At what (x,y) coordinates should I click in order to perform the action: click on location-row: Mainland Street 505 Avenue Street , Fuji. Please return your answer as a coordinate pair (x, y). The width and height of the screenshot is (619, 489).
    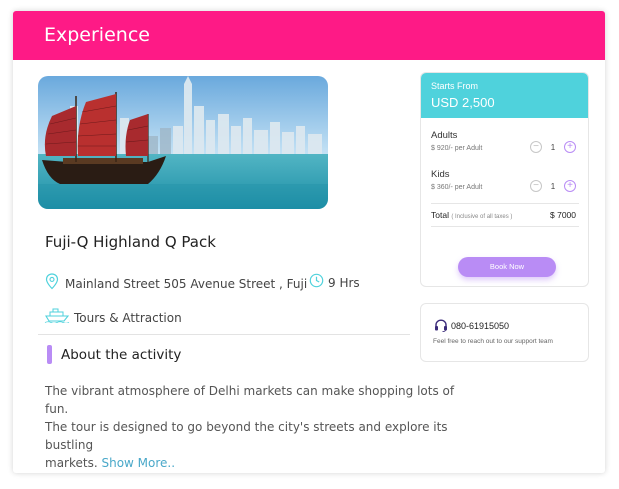
    Looking at the image, I should click on (176, 284).